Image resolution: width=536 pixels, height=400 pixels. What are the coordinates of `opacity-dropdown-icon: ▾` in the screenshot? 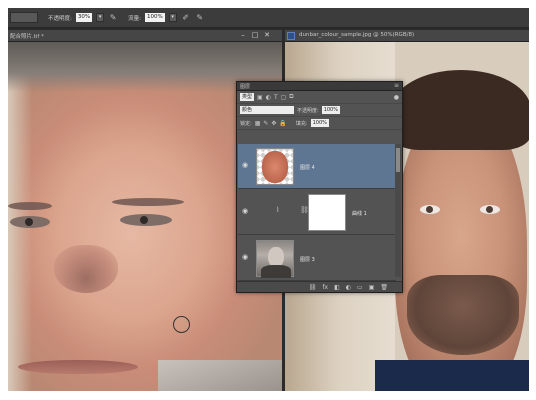 It's located at (100, 17).